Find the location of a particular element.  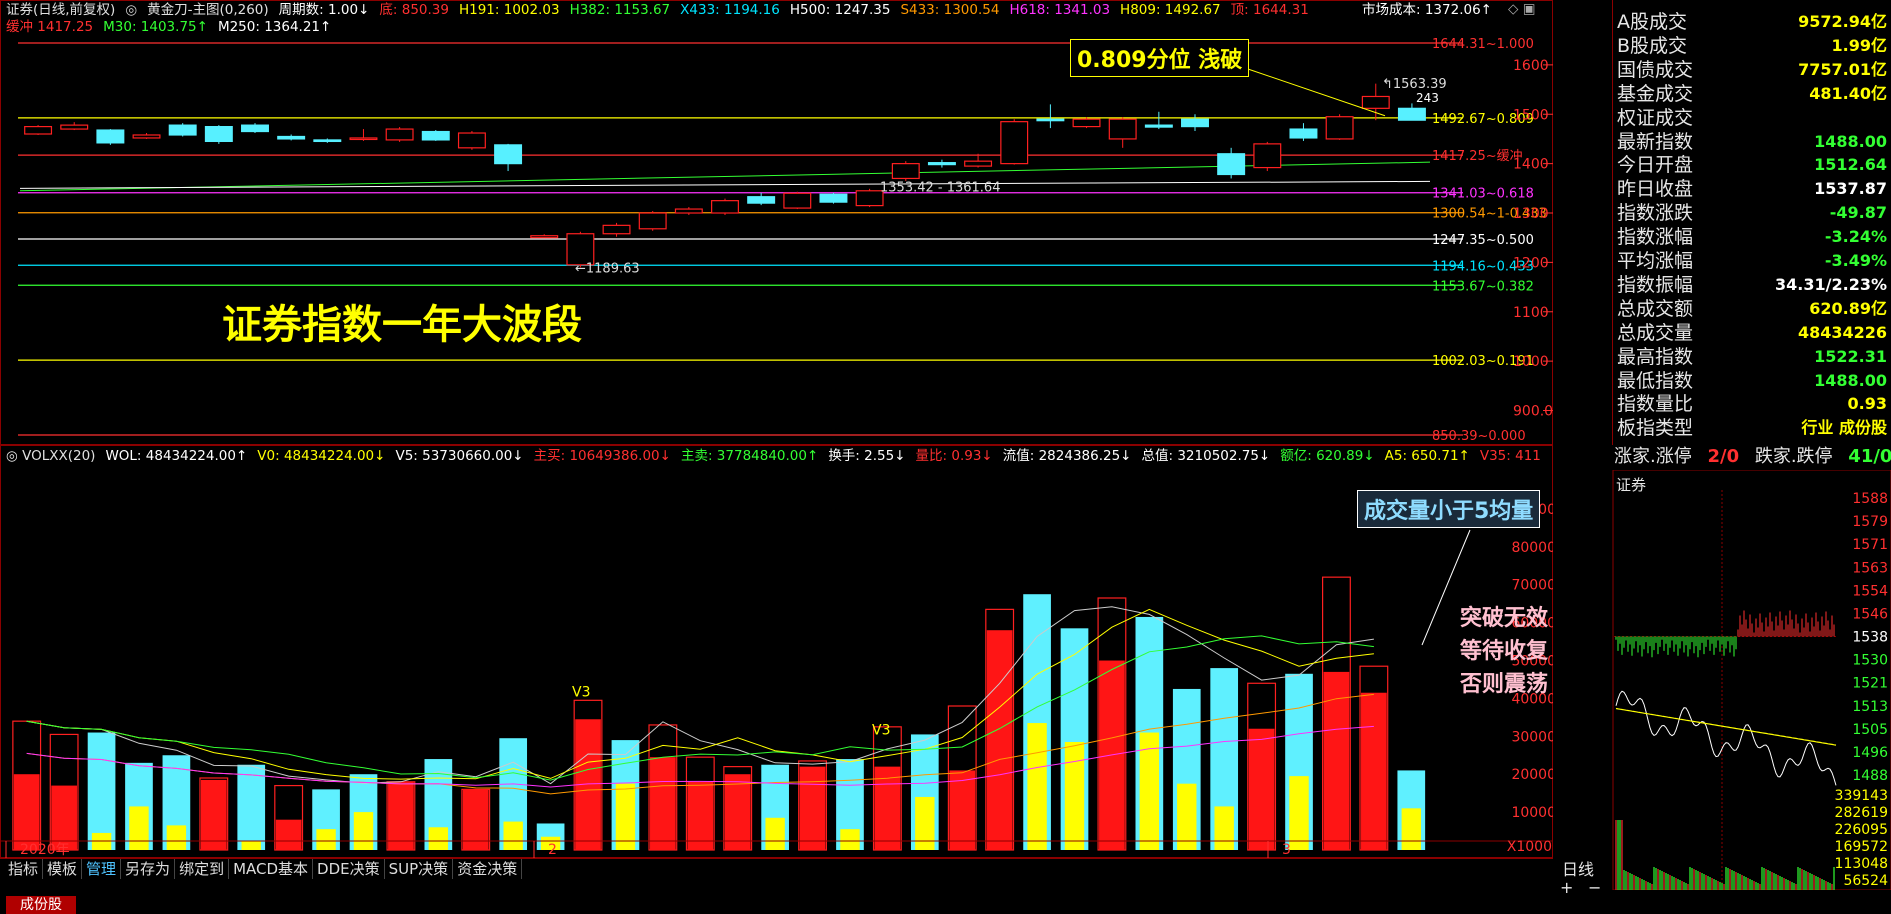

vol-y-tick-label: 30000 is located at coordinates (1532, 737).